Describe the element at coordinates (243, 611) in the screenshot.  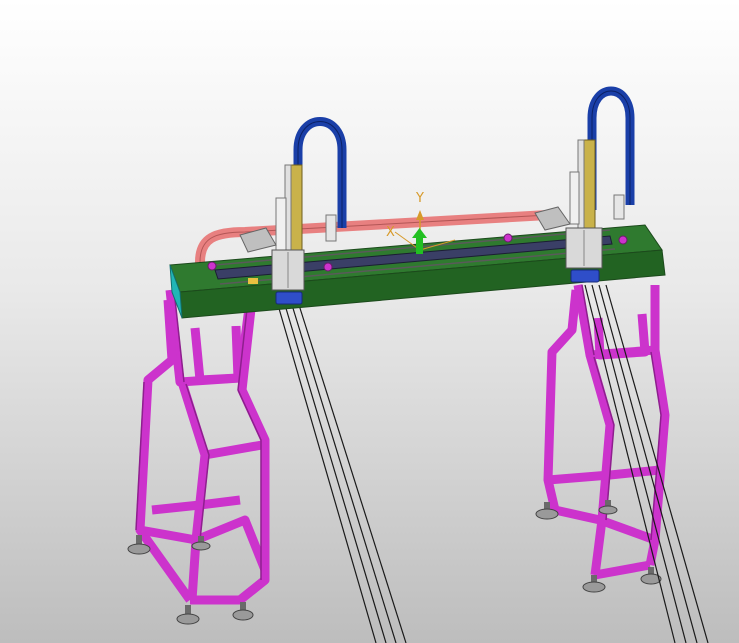
I see `foot-left-right` at that location.